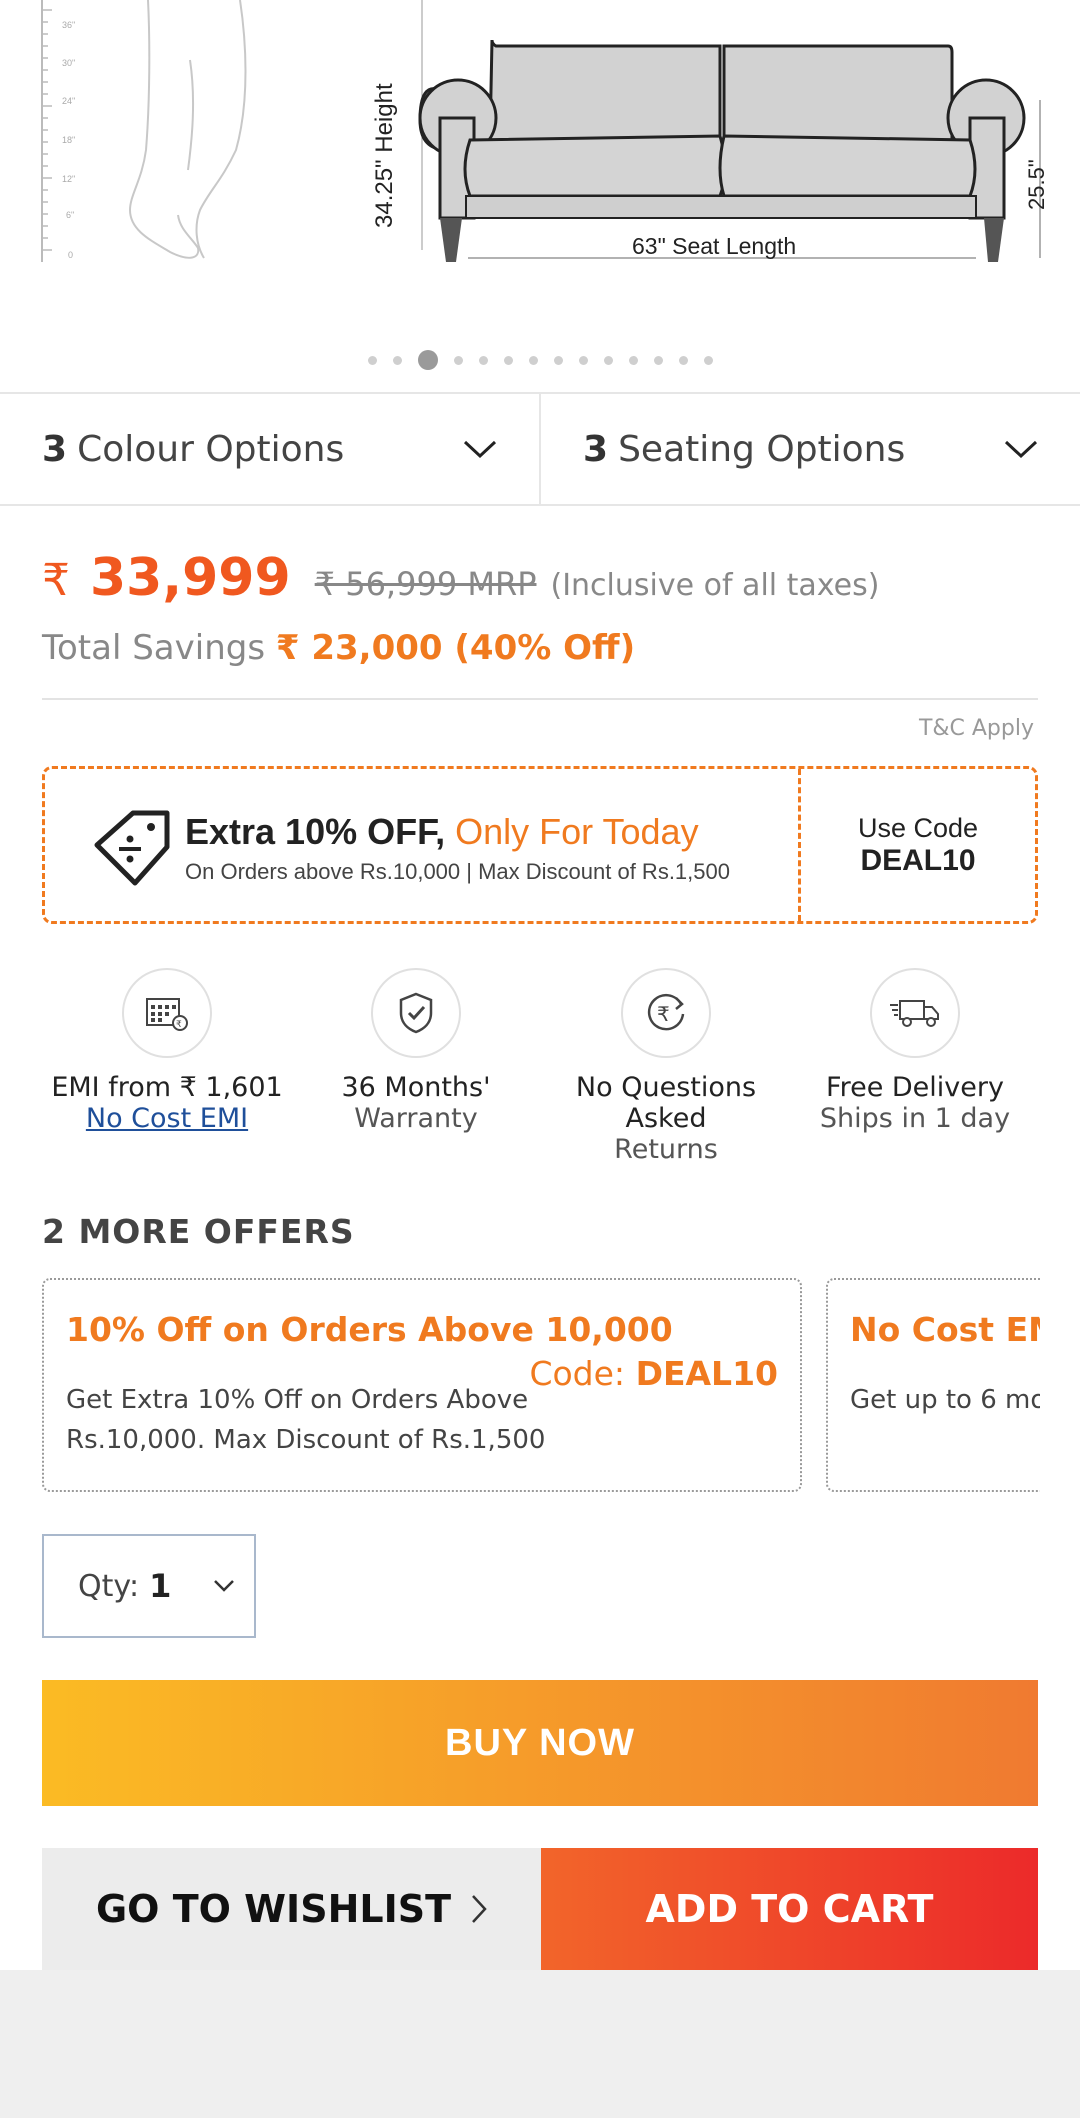 This screenshot has width=1080, height=2118. I want to click on warranty-shield-icon, so click(416, 1013).